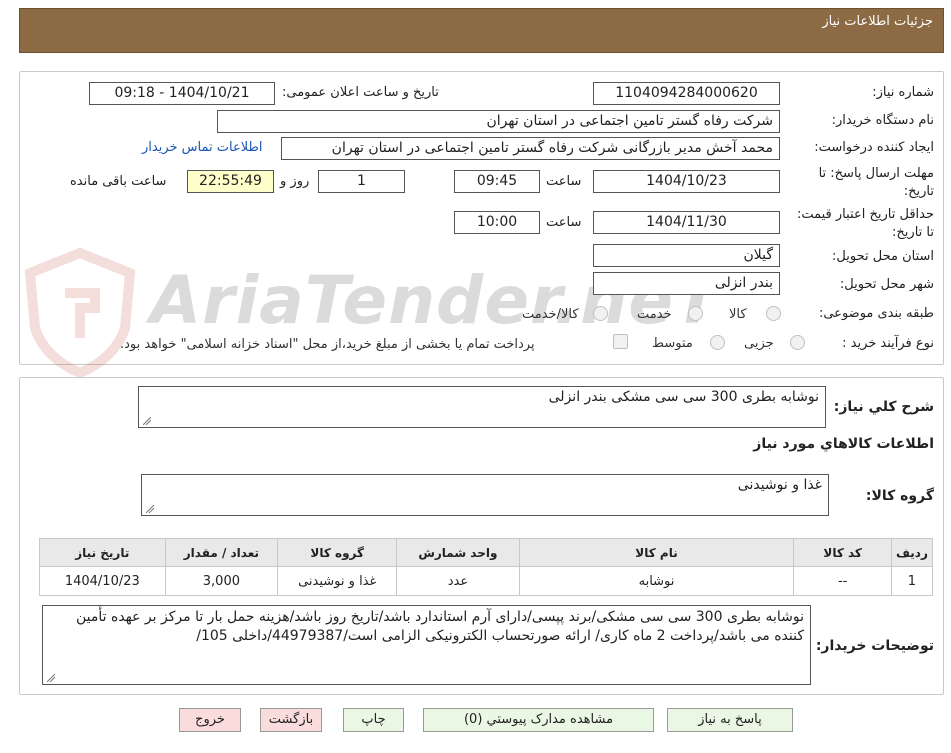 The width and height of the screenshot is (951, 753). I want to click on goods-section-title: اطلاعات کالاهاي مورد نياز, so click(843, 444).